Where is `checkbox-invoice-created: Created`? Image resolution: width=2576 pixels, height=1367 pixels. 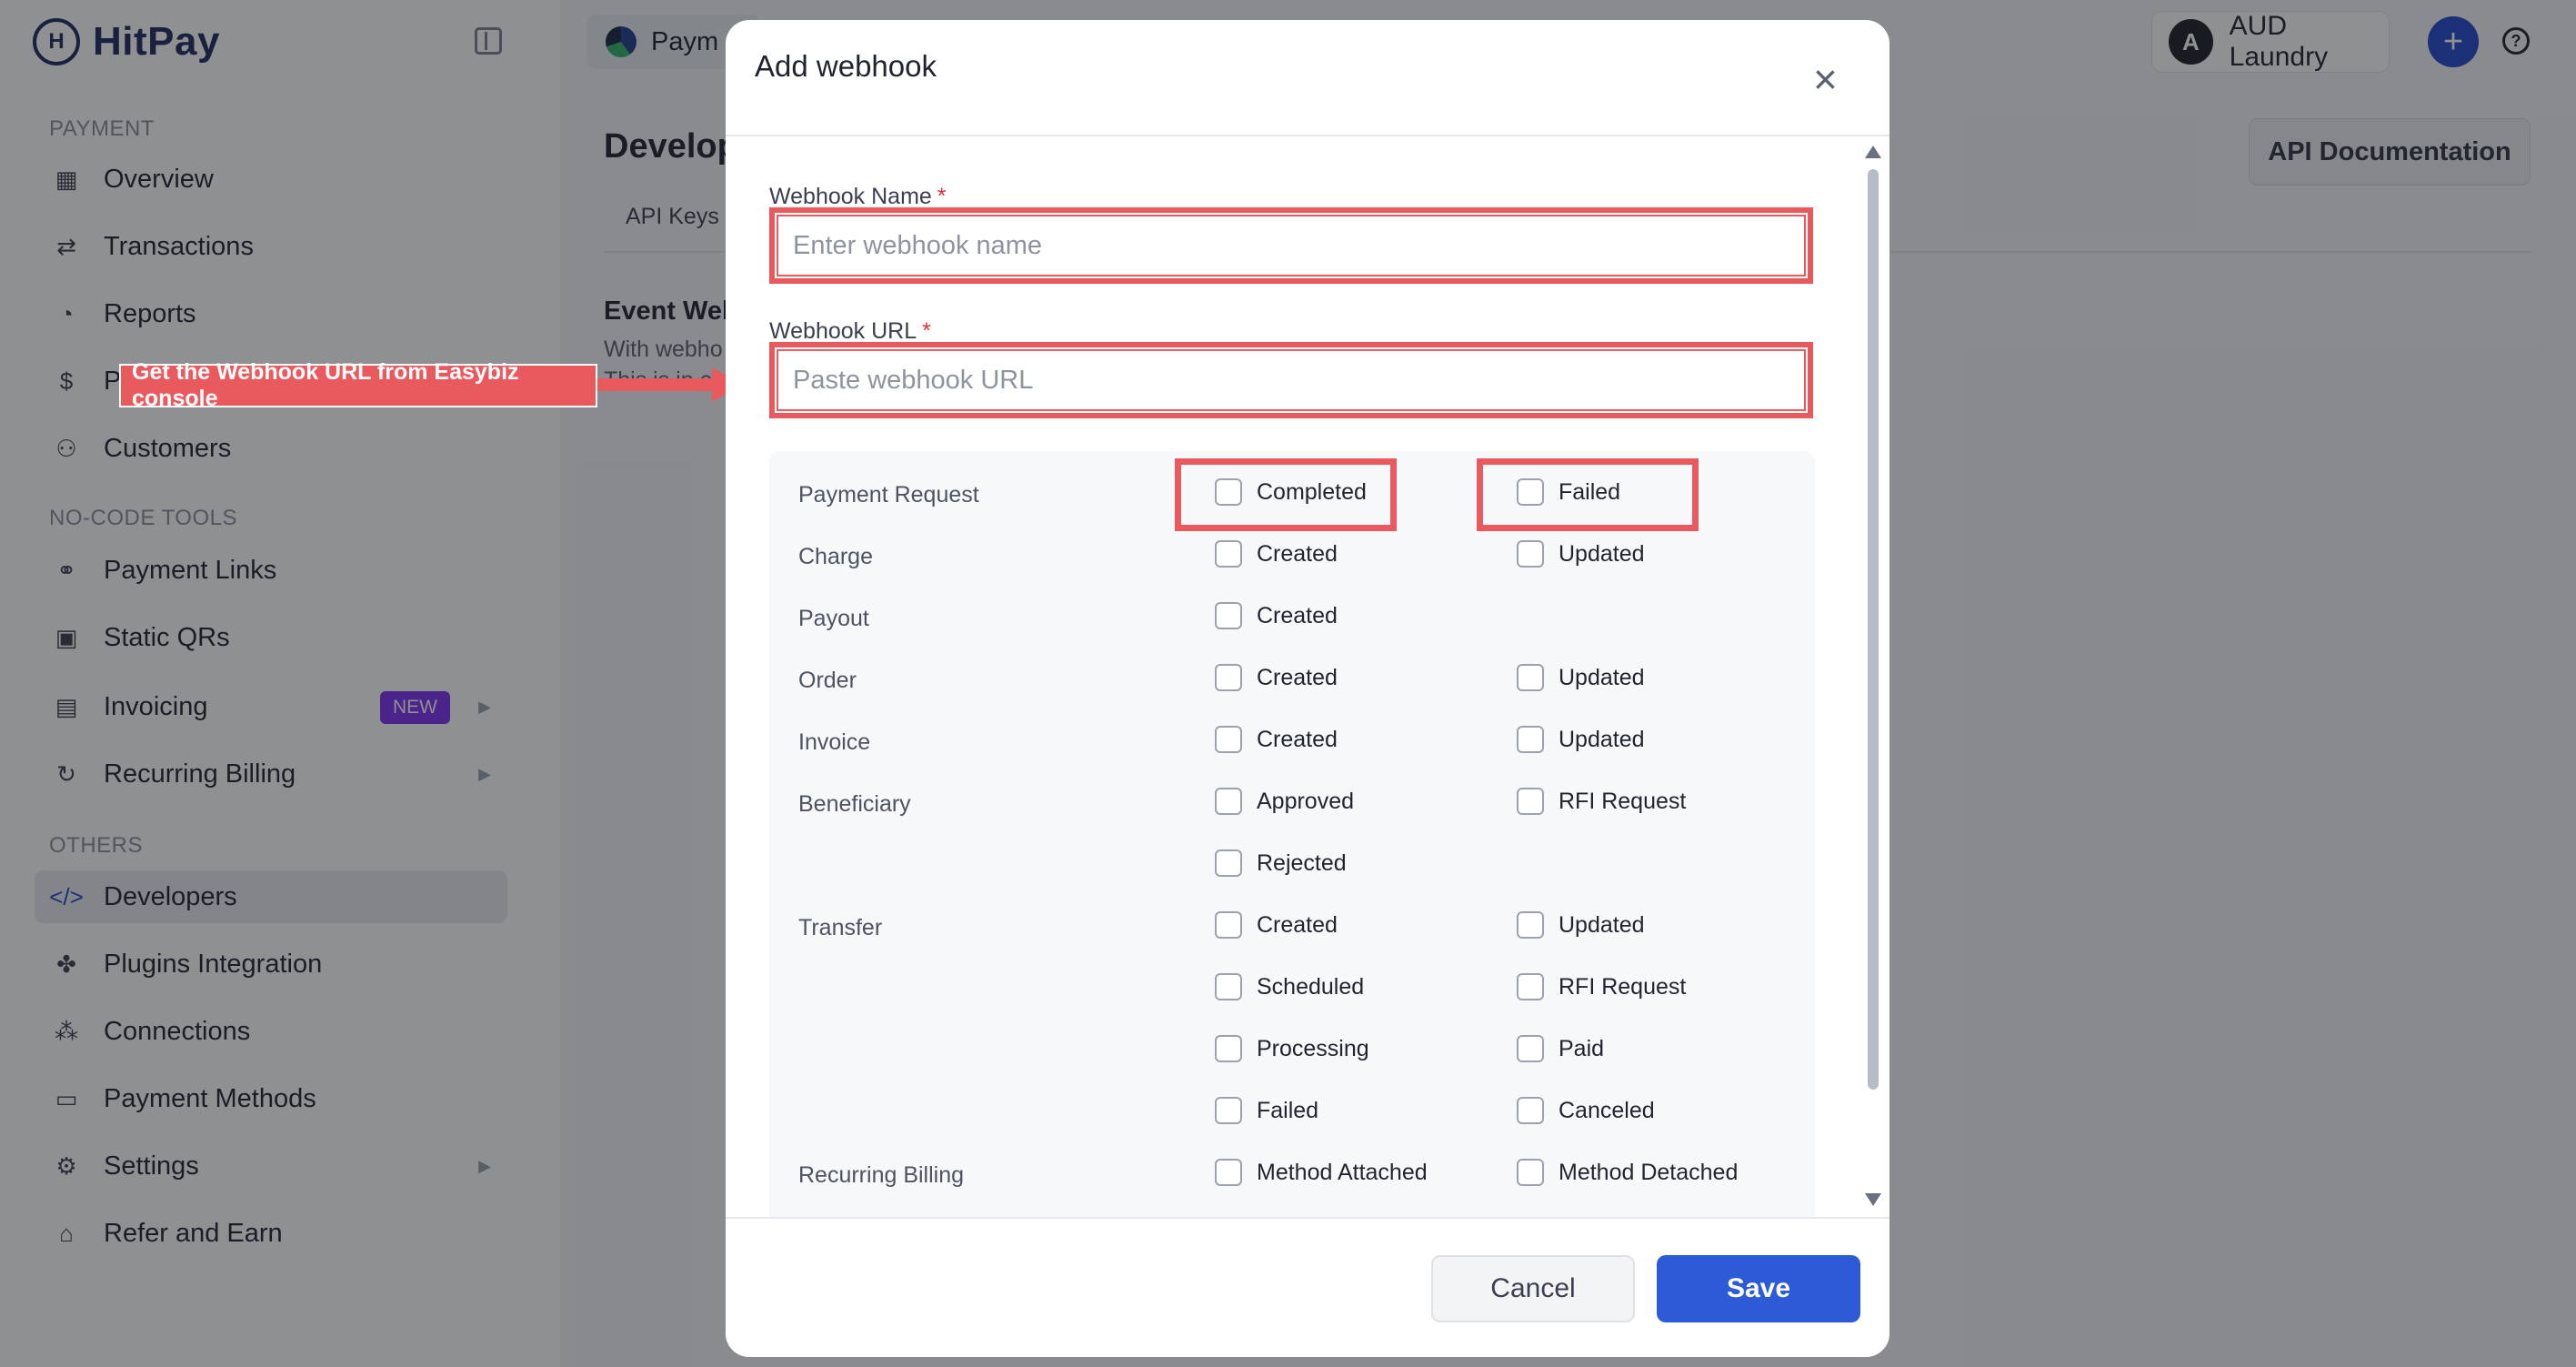 checkbox-invoice-created: Created is located at coordinates (1276, 740).